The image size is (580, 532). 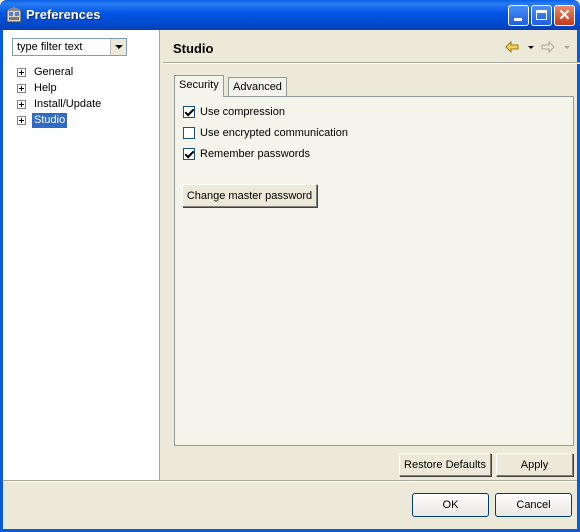 I want to click on maximize-icon, so click(x=541, y=15).